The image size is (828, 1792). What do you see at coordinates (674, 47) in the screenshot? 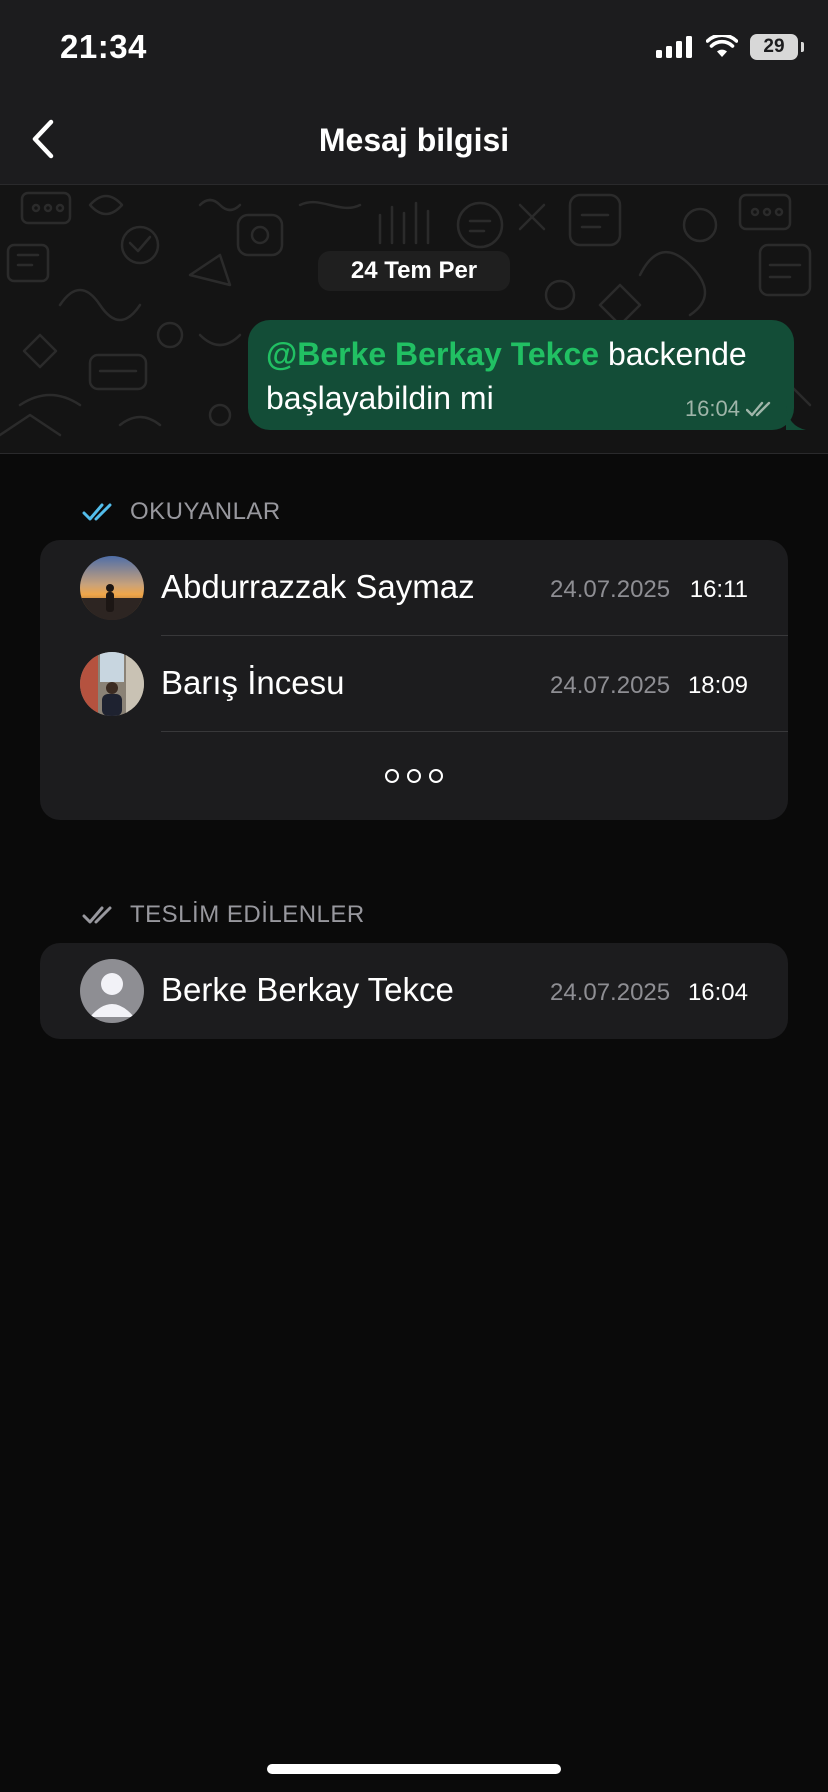
I see `signal-icon` at bounding box center [674, 47].